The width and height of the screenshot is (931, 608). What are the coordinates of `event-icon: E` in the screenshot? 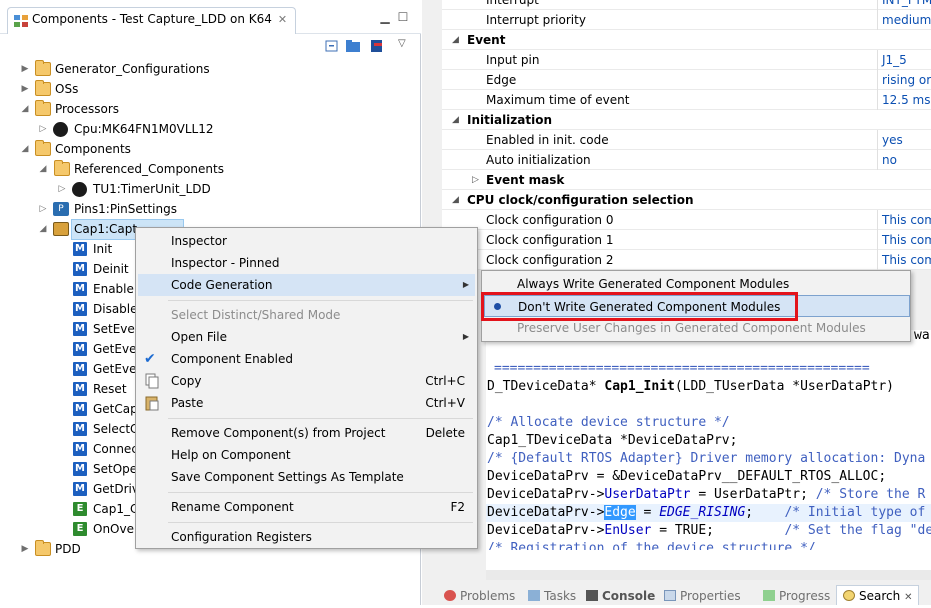 It's located at (80, 509).